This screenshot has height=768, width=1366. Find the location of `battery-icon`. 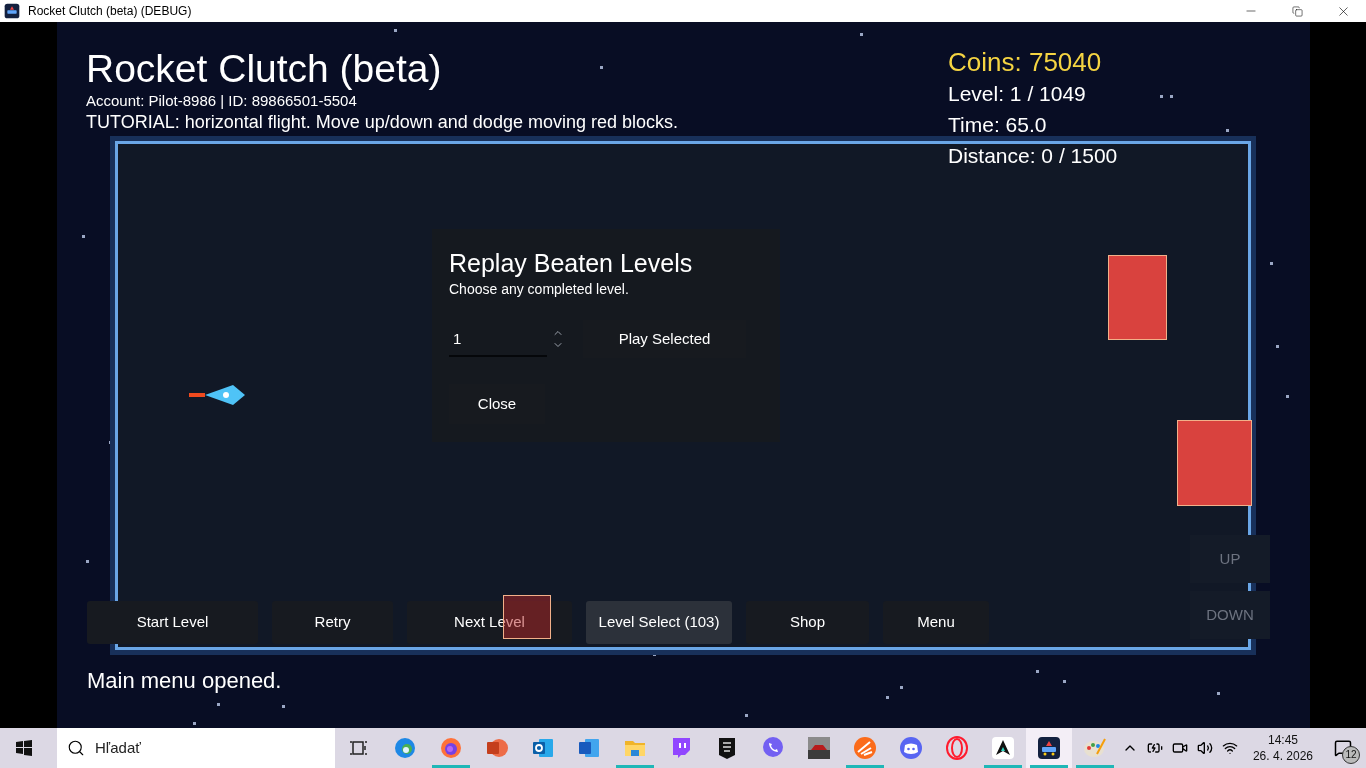

battery-icon is located at coordinates (1154, 748).